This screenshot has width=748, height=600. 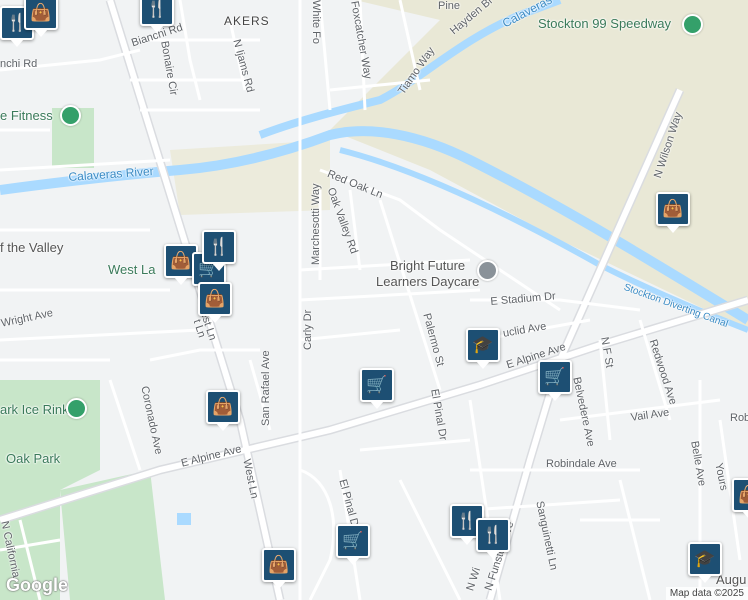 What do you see at coordinates (316, 22) in the screenshot?
I see `white-fox-label: White Fo` at bounding box center [316, 22].